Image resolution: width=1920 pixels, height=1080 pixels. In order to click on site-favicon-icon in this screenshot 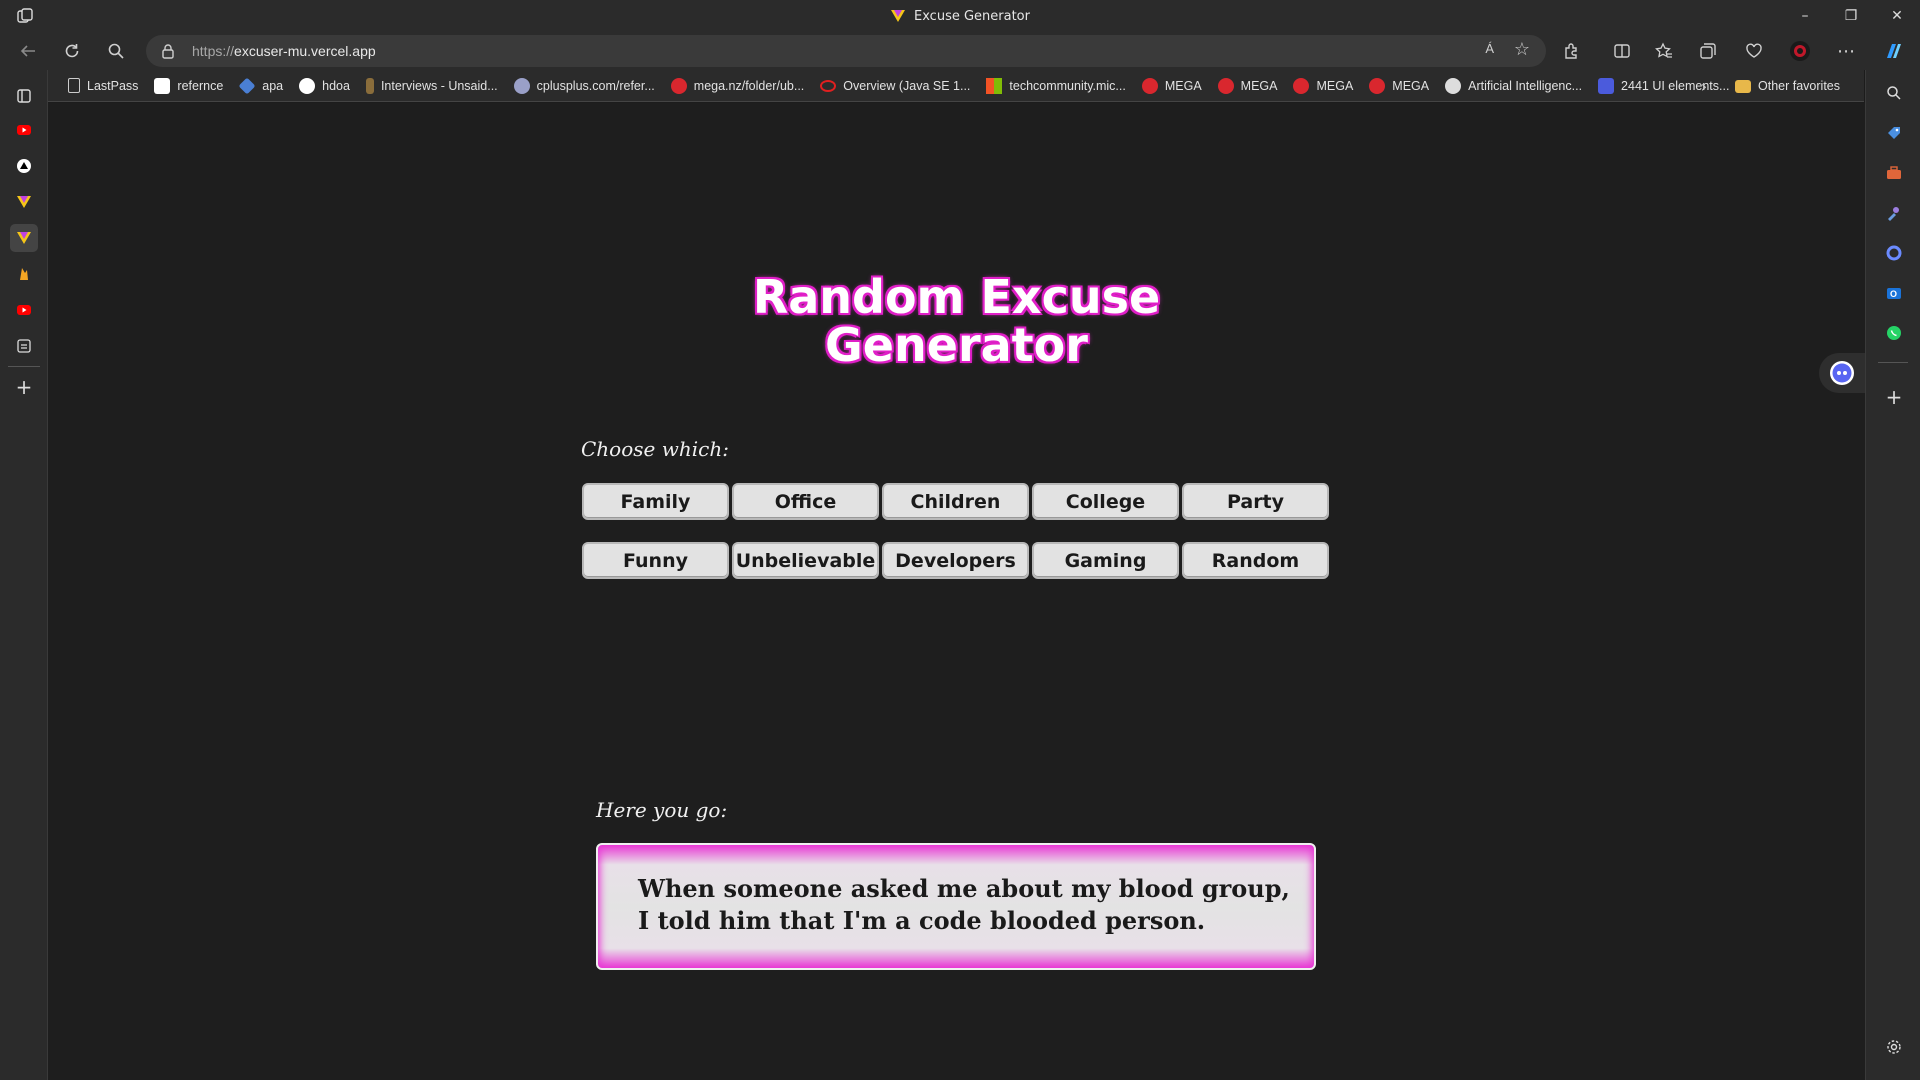, I will do `click(24, 202)`.